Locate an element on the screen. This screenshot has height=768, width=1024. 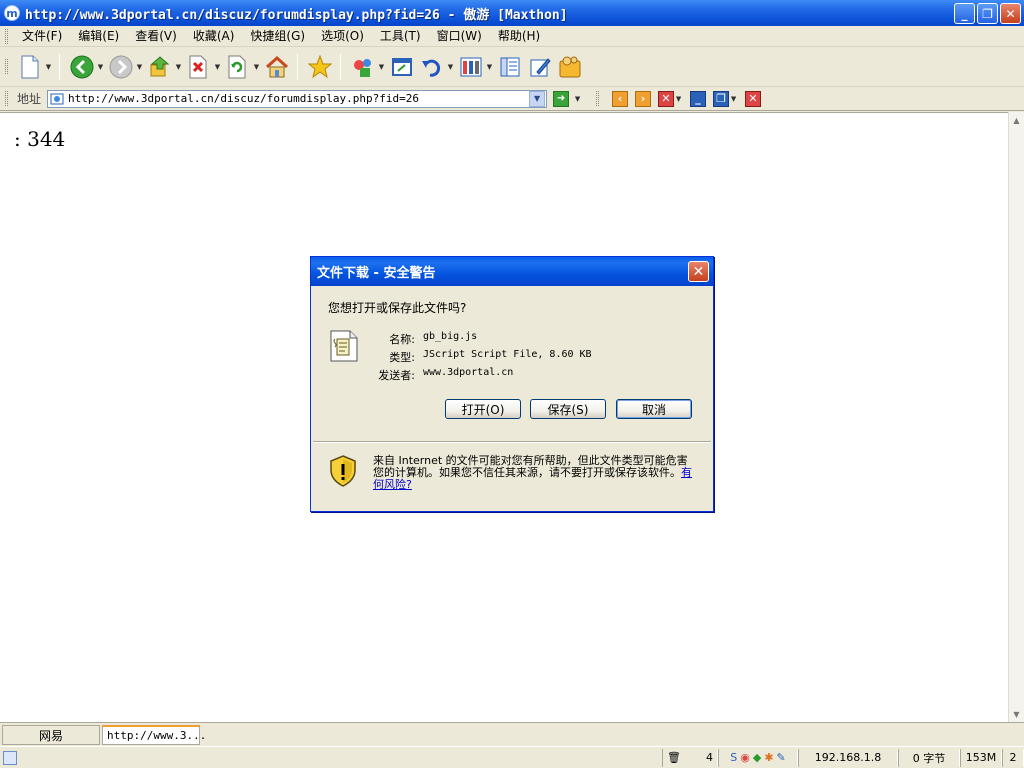
scroll-up-icon: ▲ is located at coordinates (1016, 120).